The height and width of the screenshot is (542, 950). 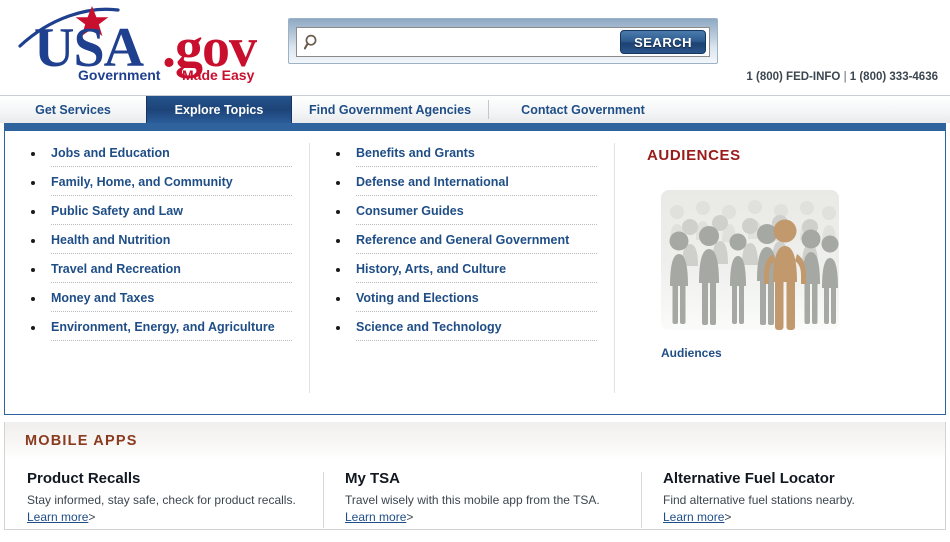 I want to click on tab-get-services: Get Services, so click(x=73, y=109).